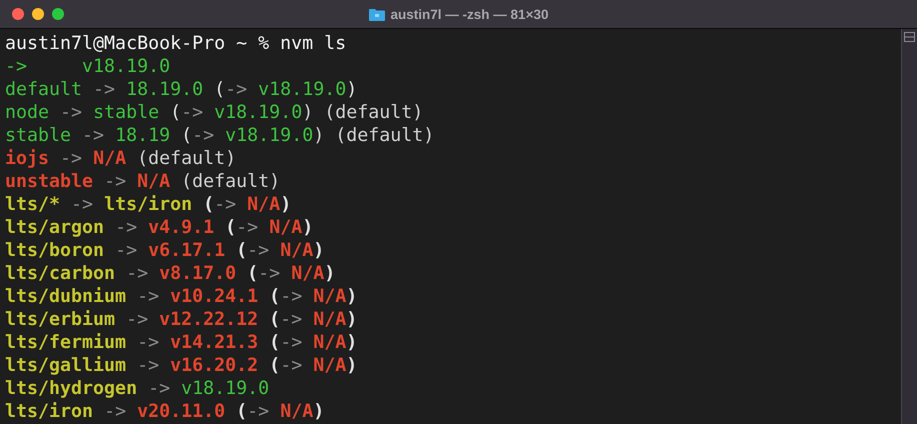 The image size is (917, 424). I want to click on window-title: austin7l — -zsh — 81×30, so click(469, 14).